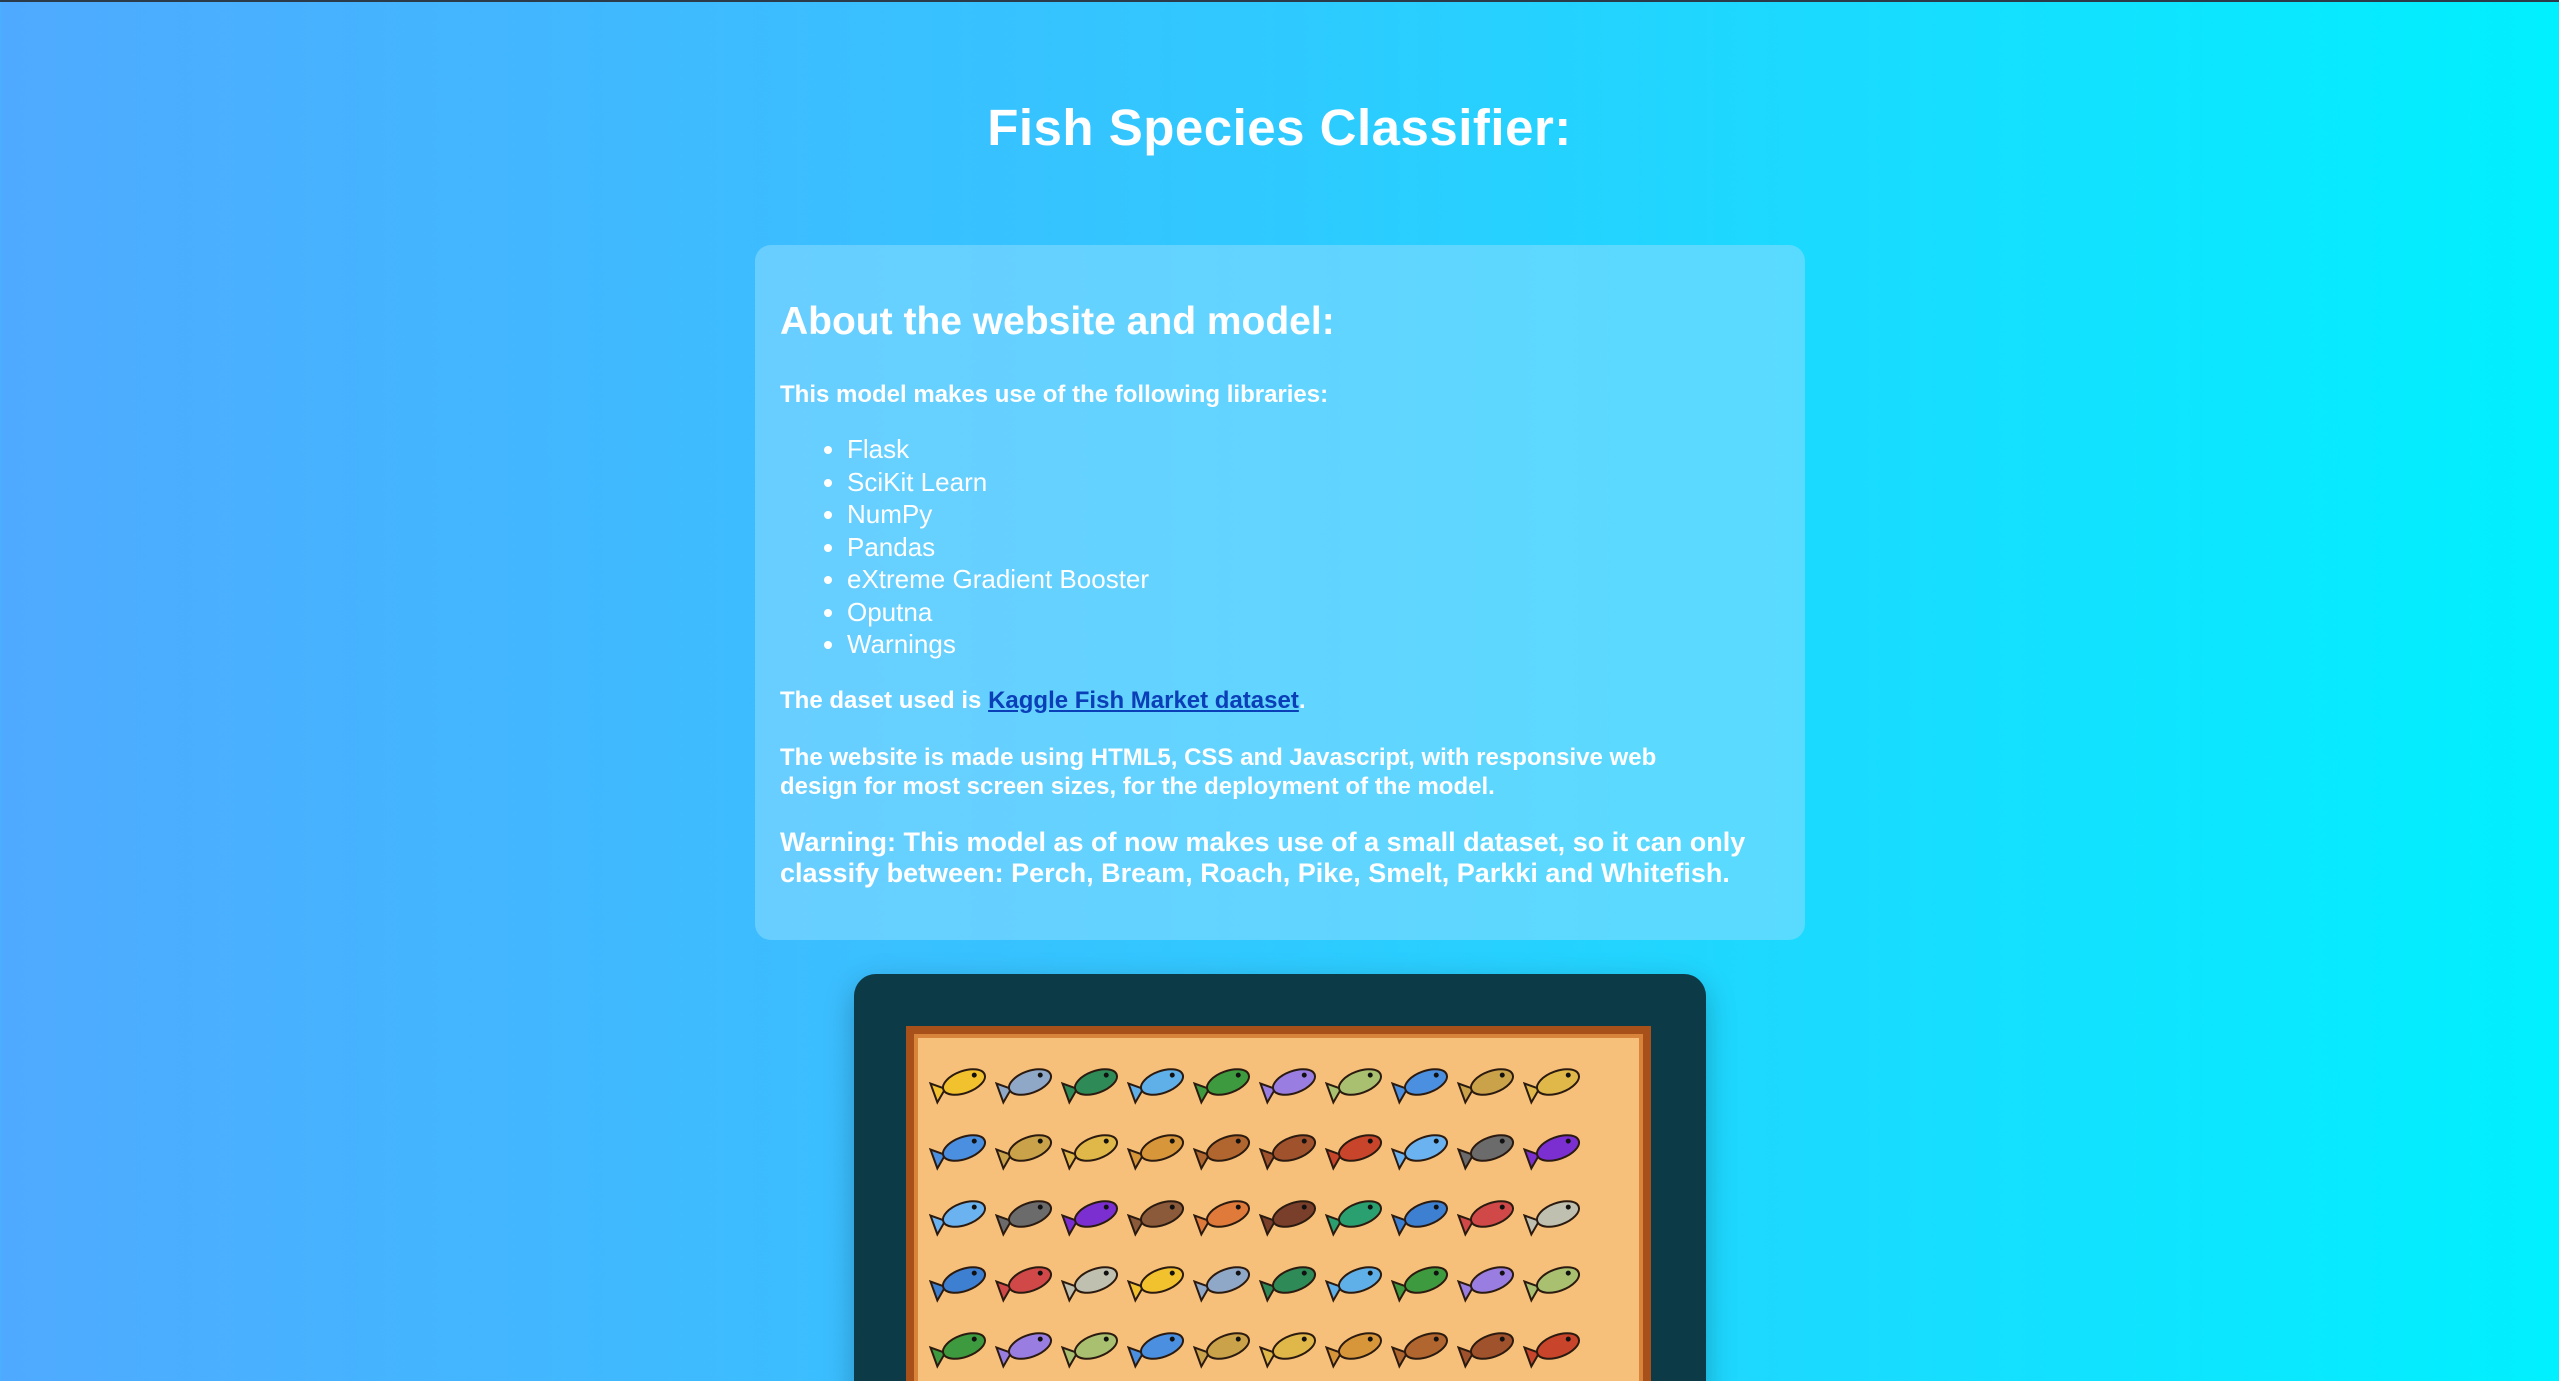 This screenshot has height=1381, width=2559. Describe the element at coordinates (1302, 700) in the screenshot. I see `dataset-suffix: .` at that location.